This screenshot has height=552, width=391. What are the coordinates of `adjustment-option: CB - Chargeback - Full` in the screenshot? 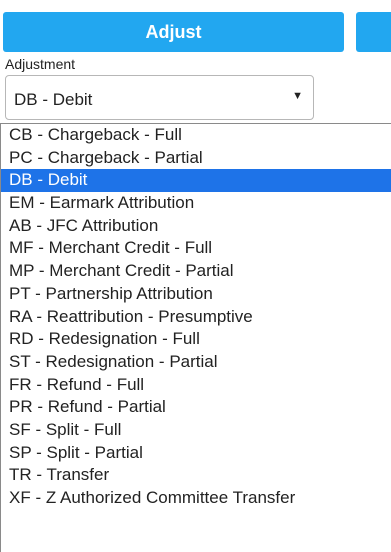 It's located at (196, 135).